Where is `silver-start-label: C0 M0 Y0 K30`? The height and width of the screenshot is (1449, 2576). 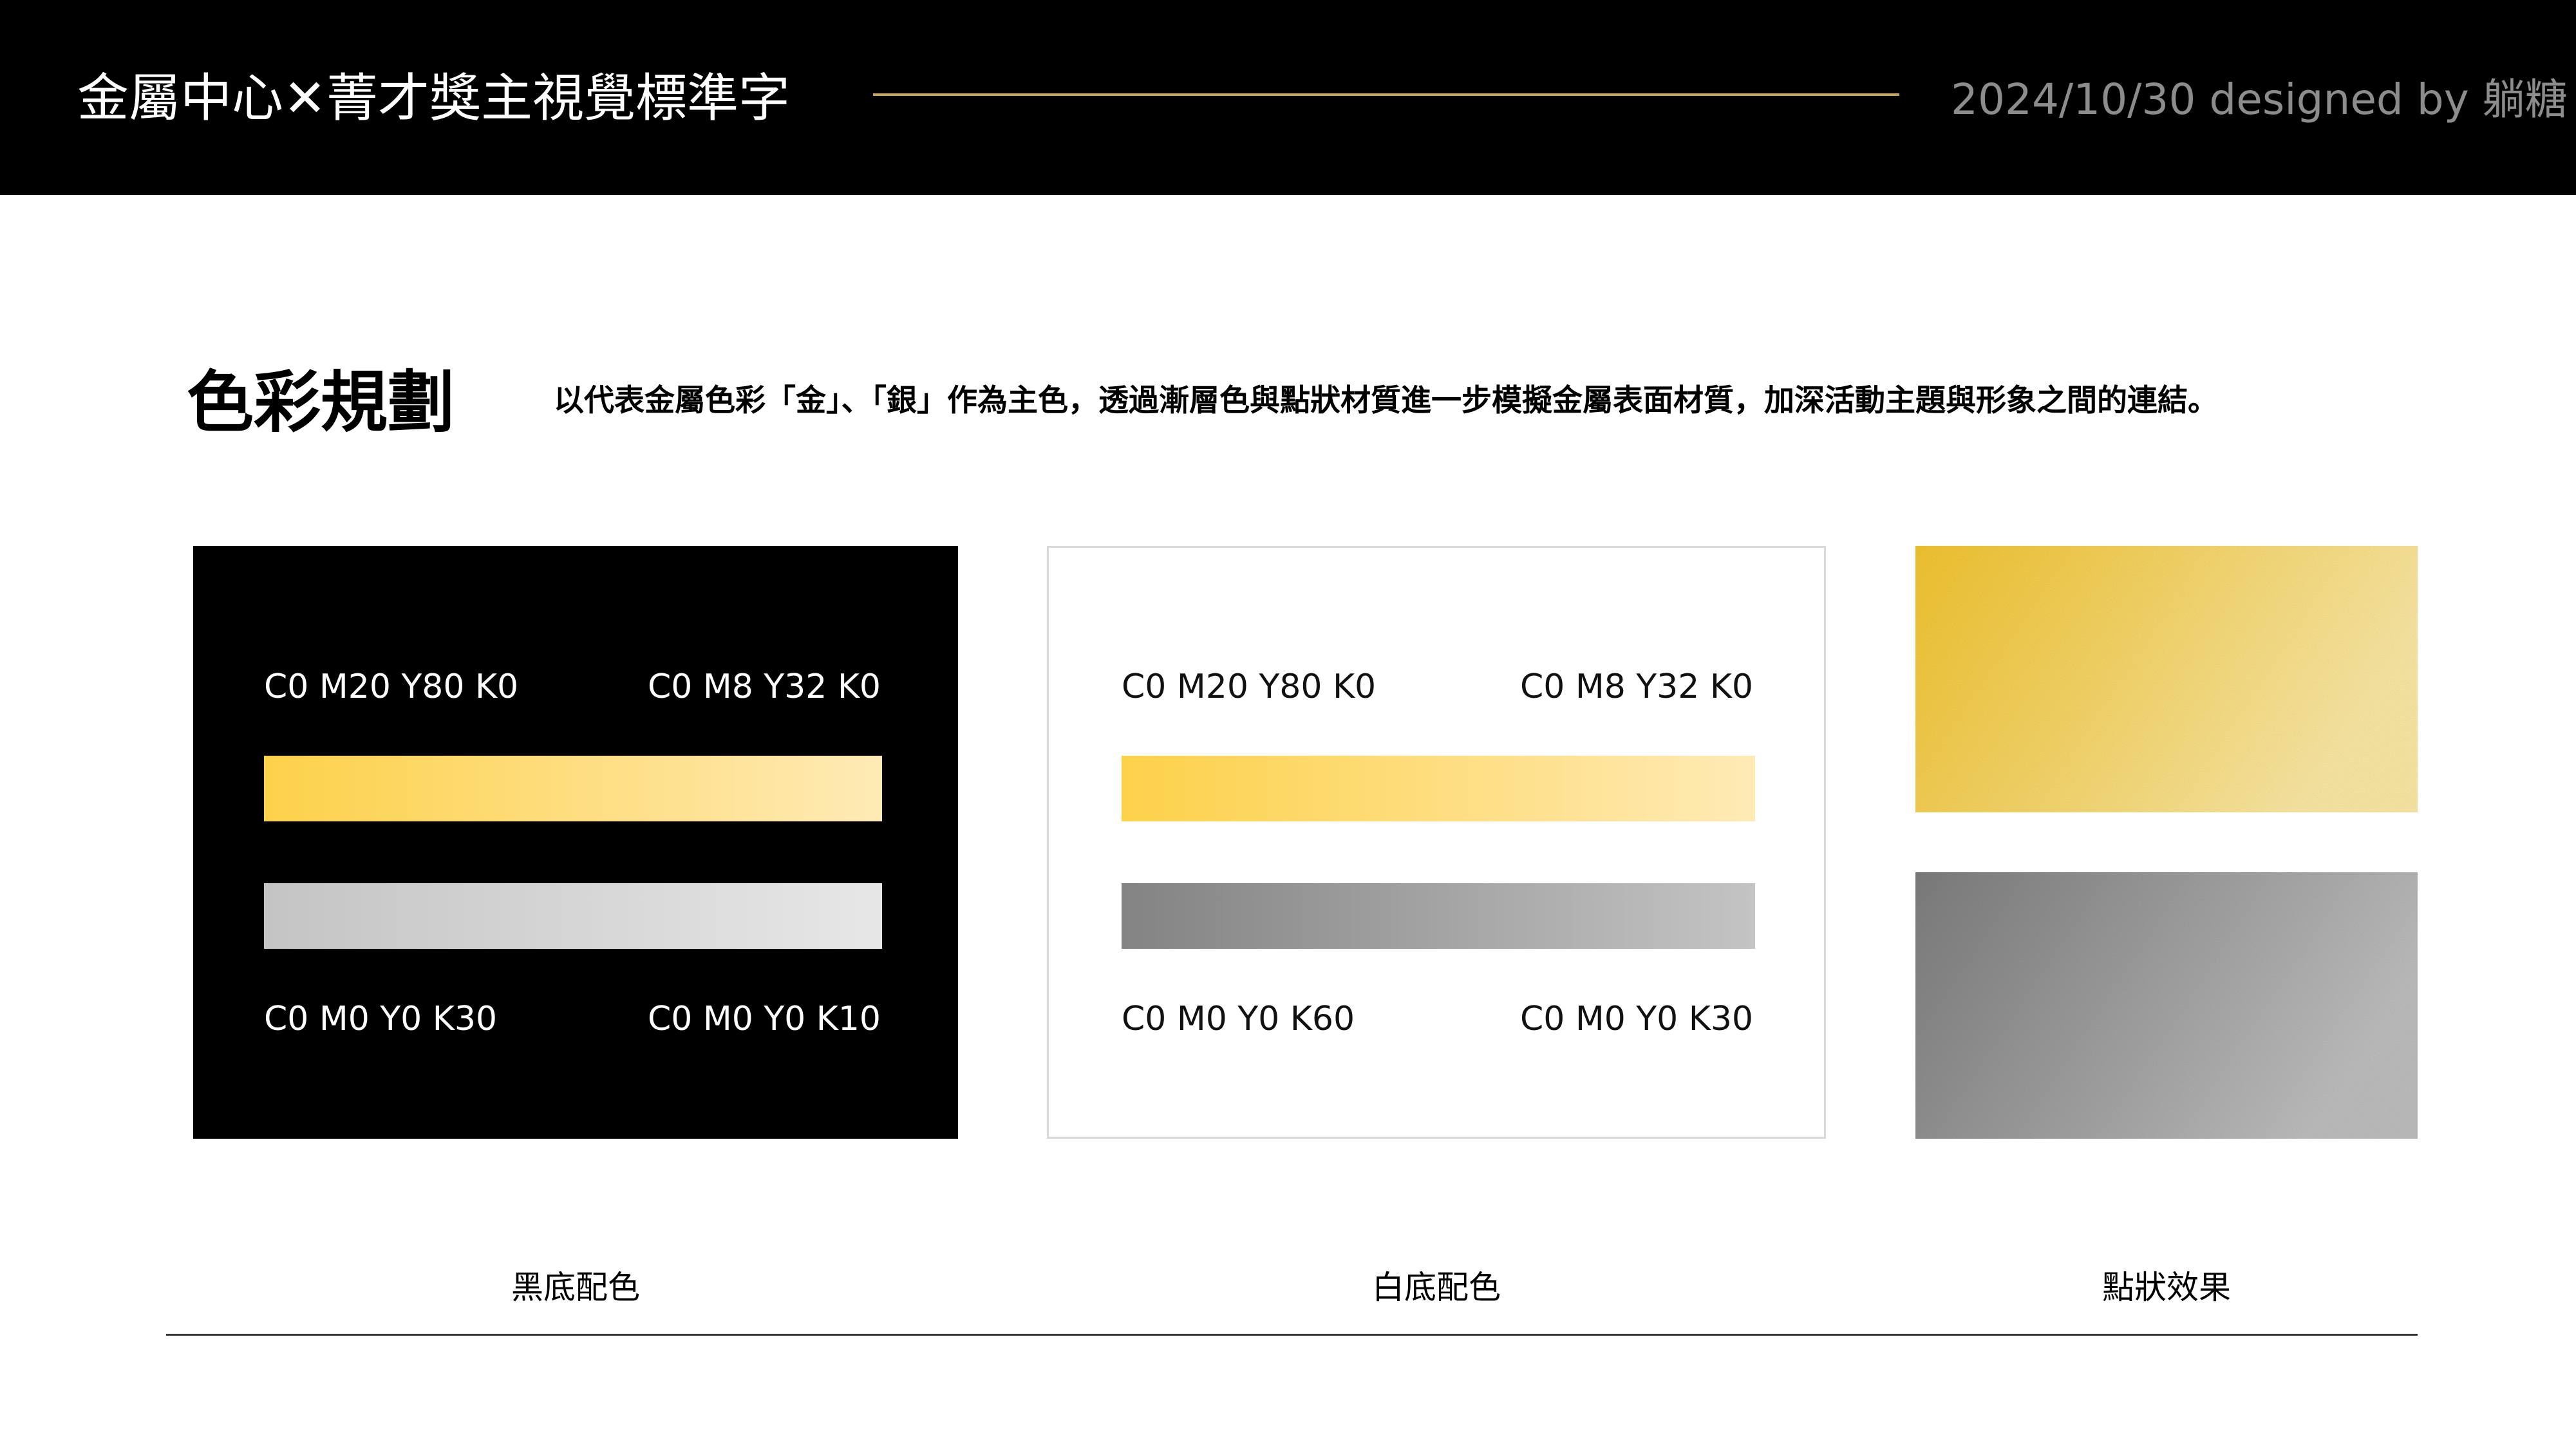 silver-start-label: C0 M0 Y0 K30 is located at coordinates (381, 1019).